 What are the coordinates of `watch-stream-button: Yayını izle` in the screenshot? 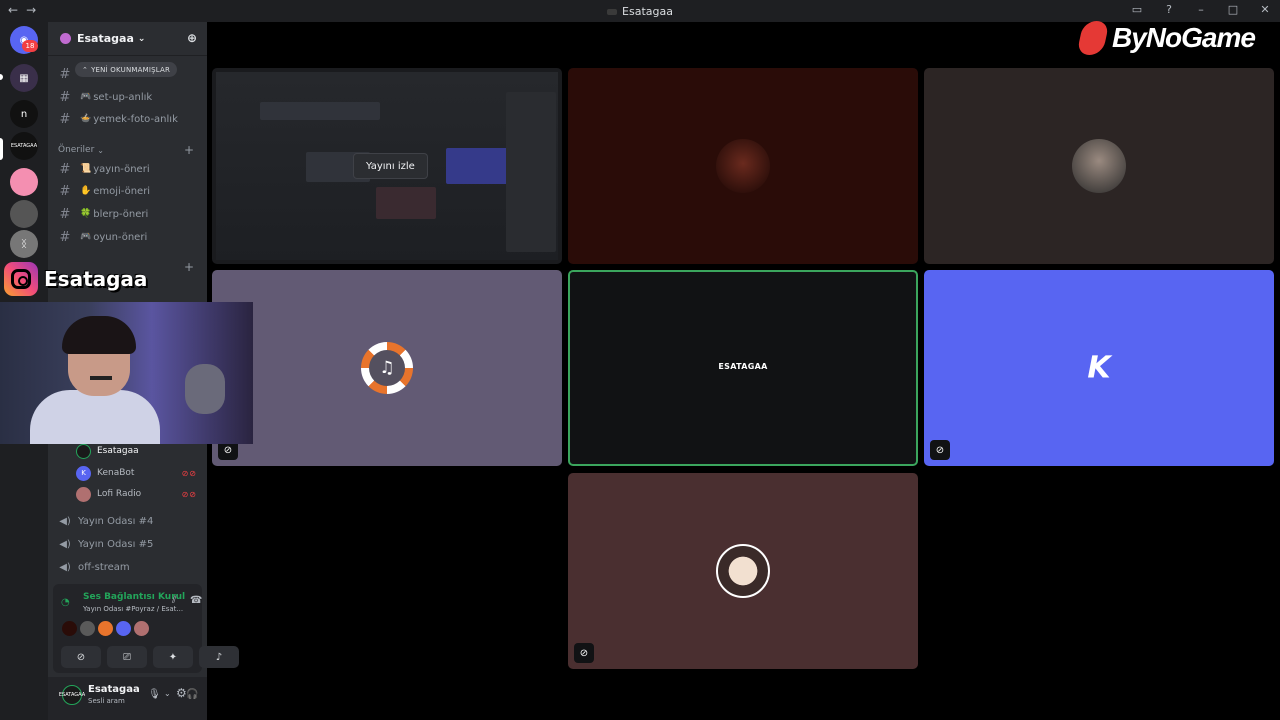 It's located at (390, 166).